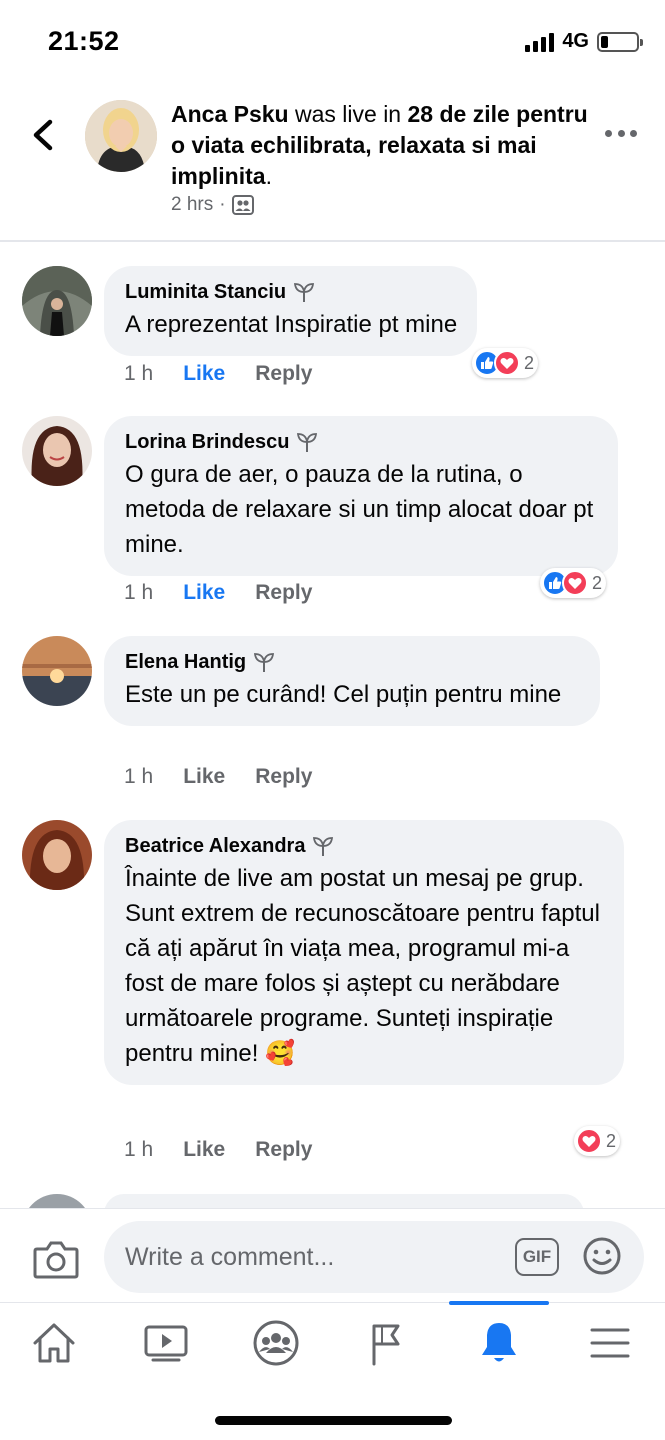 This screenshot has width=665, height=1440. I want to click on home-icon, so click(54, 1343).